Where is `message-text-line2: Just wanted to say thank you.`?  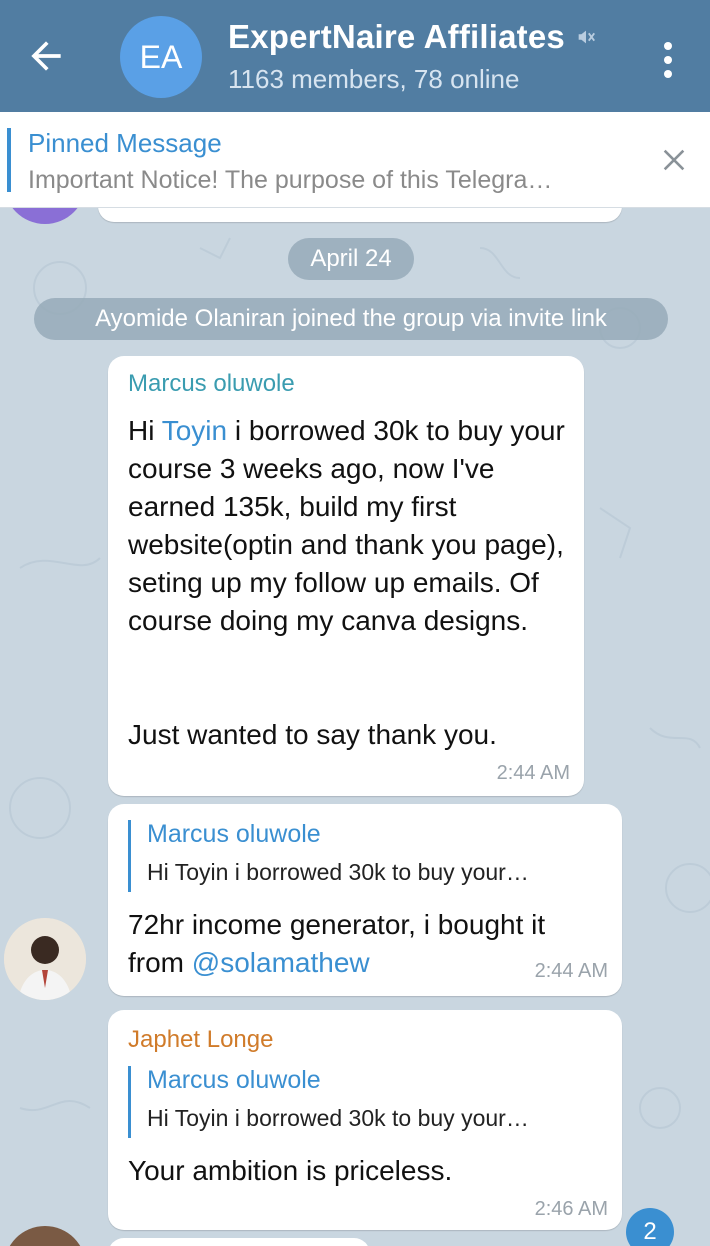 message-text-line2: Just wanted to say thank you. is located at coordinates (312, 734).